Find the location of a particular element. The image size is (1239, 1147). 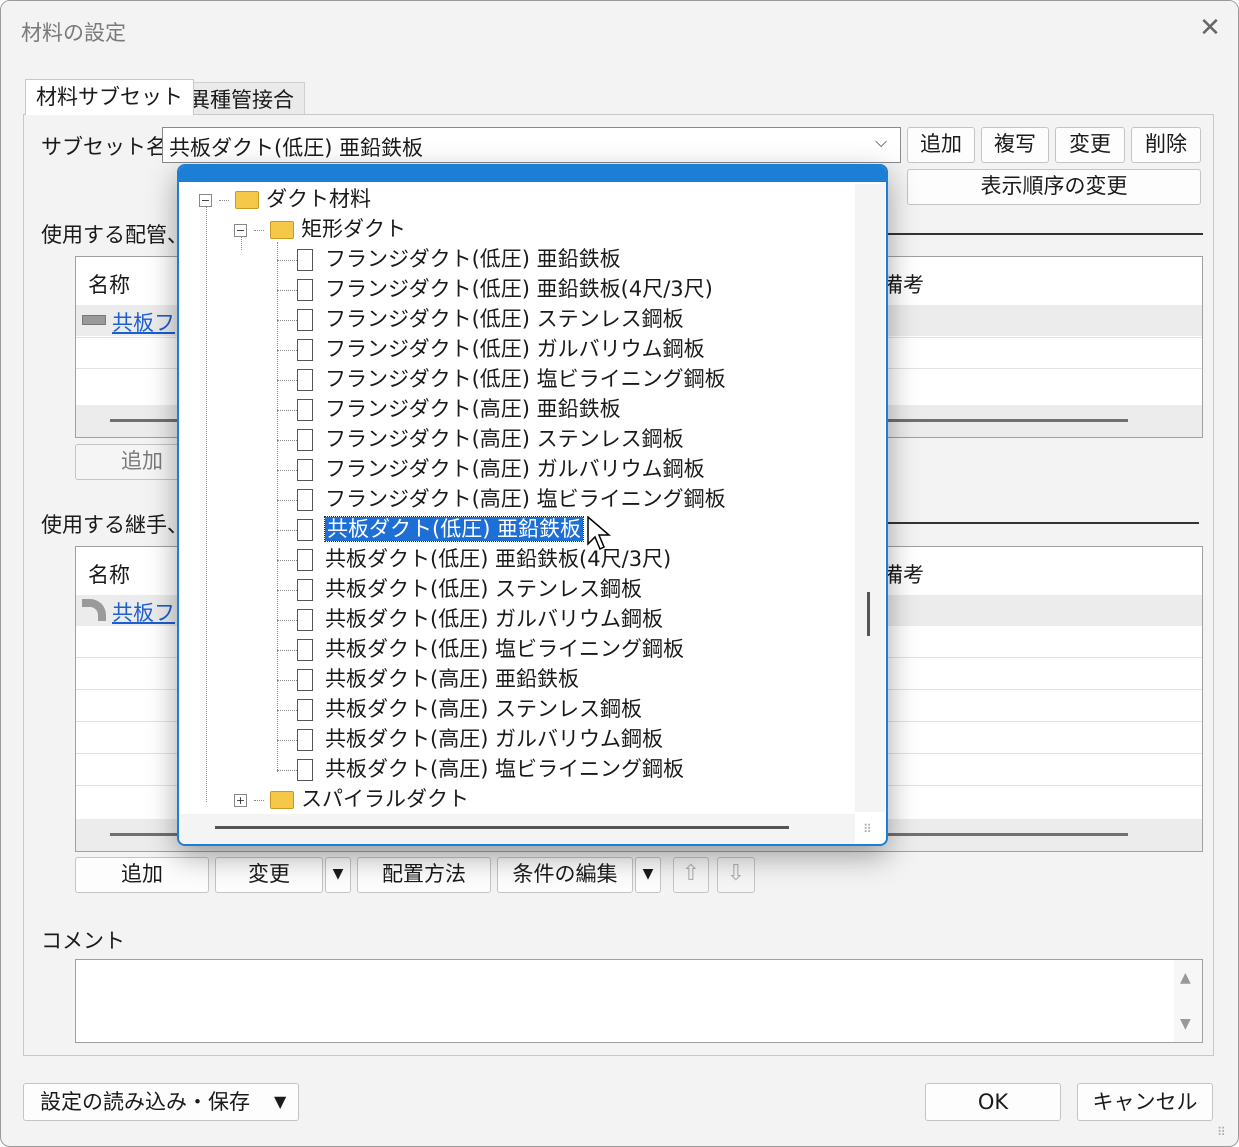

pipe-row-name: 共板フ is located at coordinates (143, 322).